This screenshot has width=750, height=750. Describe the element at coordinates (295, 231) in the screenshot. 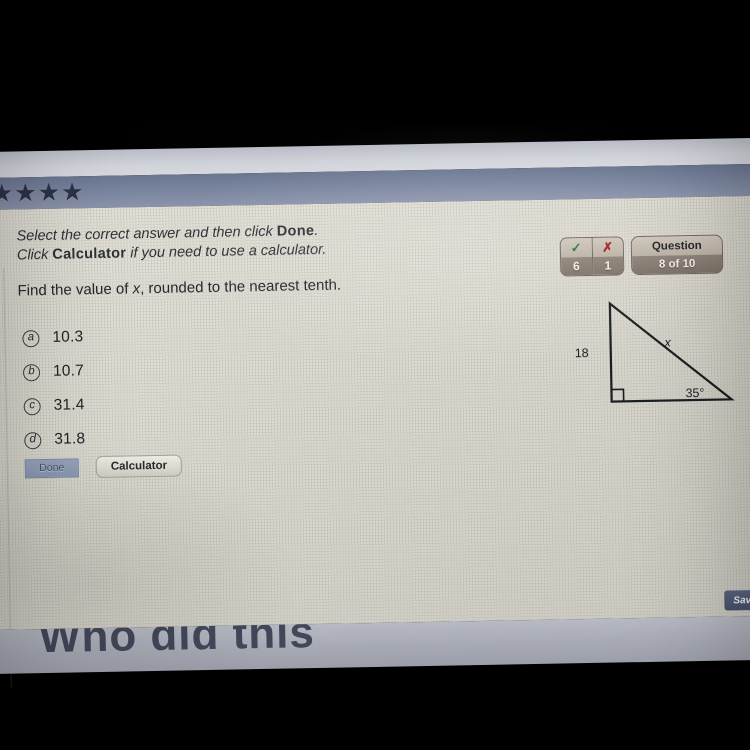

I see `instruction-done-keyword: Done` at that location.